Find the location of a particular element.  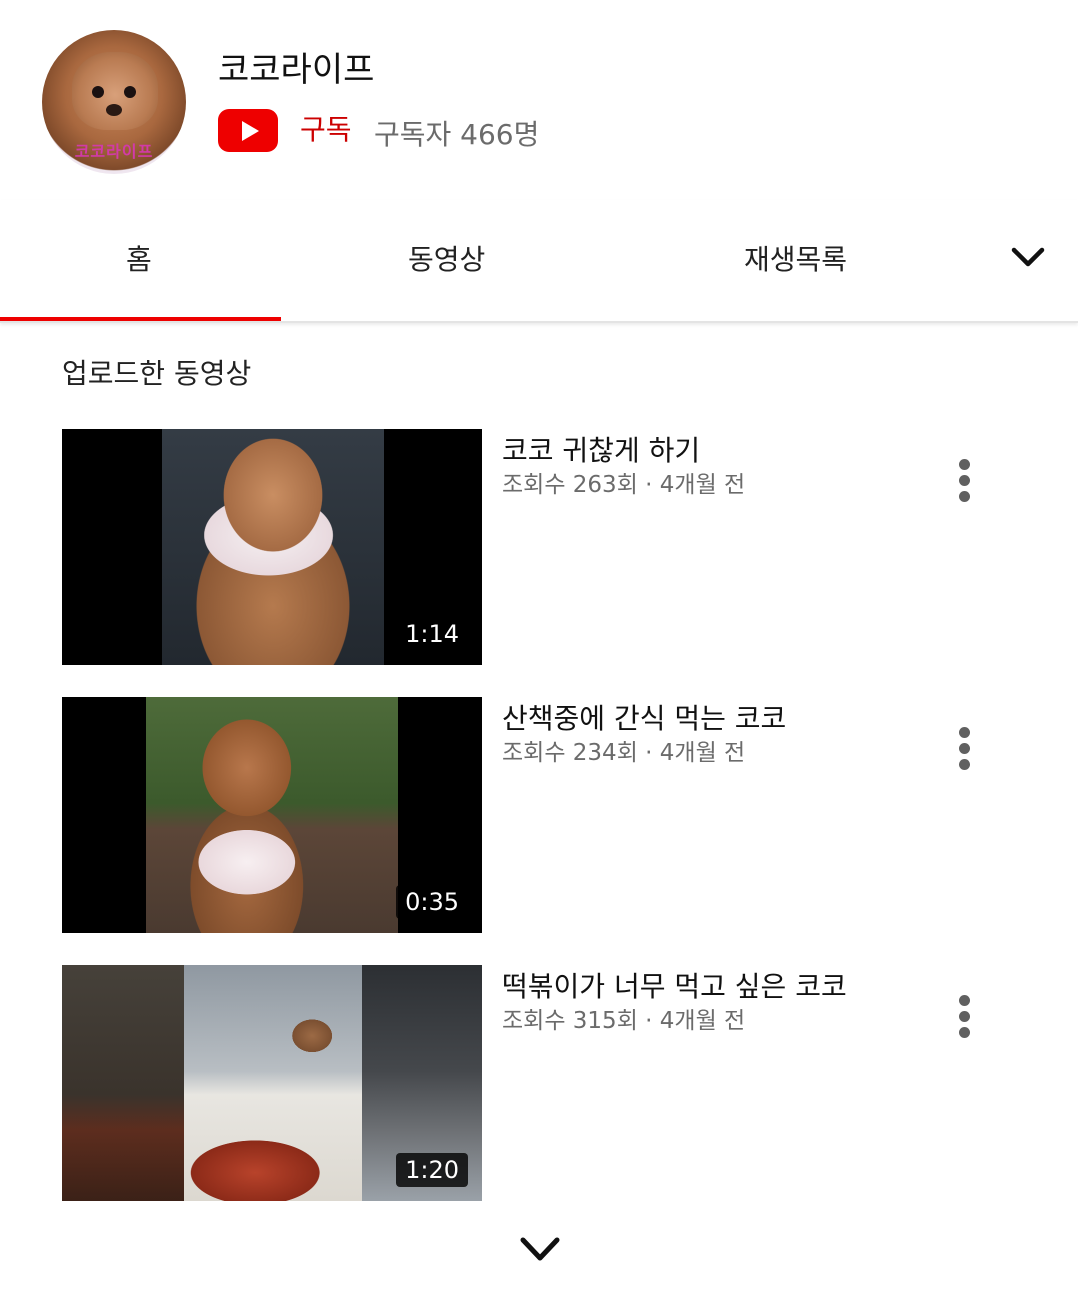

tab-videos: 동영상 is located at coordinates (446, 258).